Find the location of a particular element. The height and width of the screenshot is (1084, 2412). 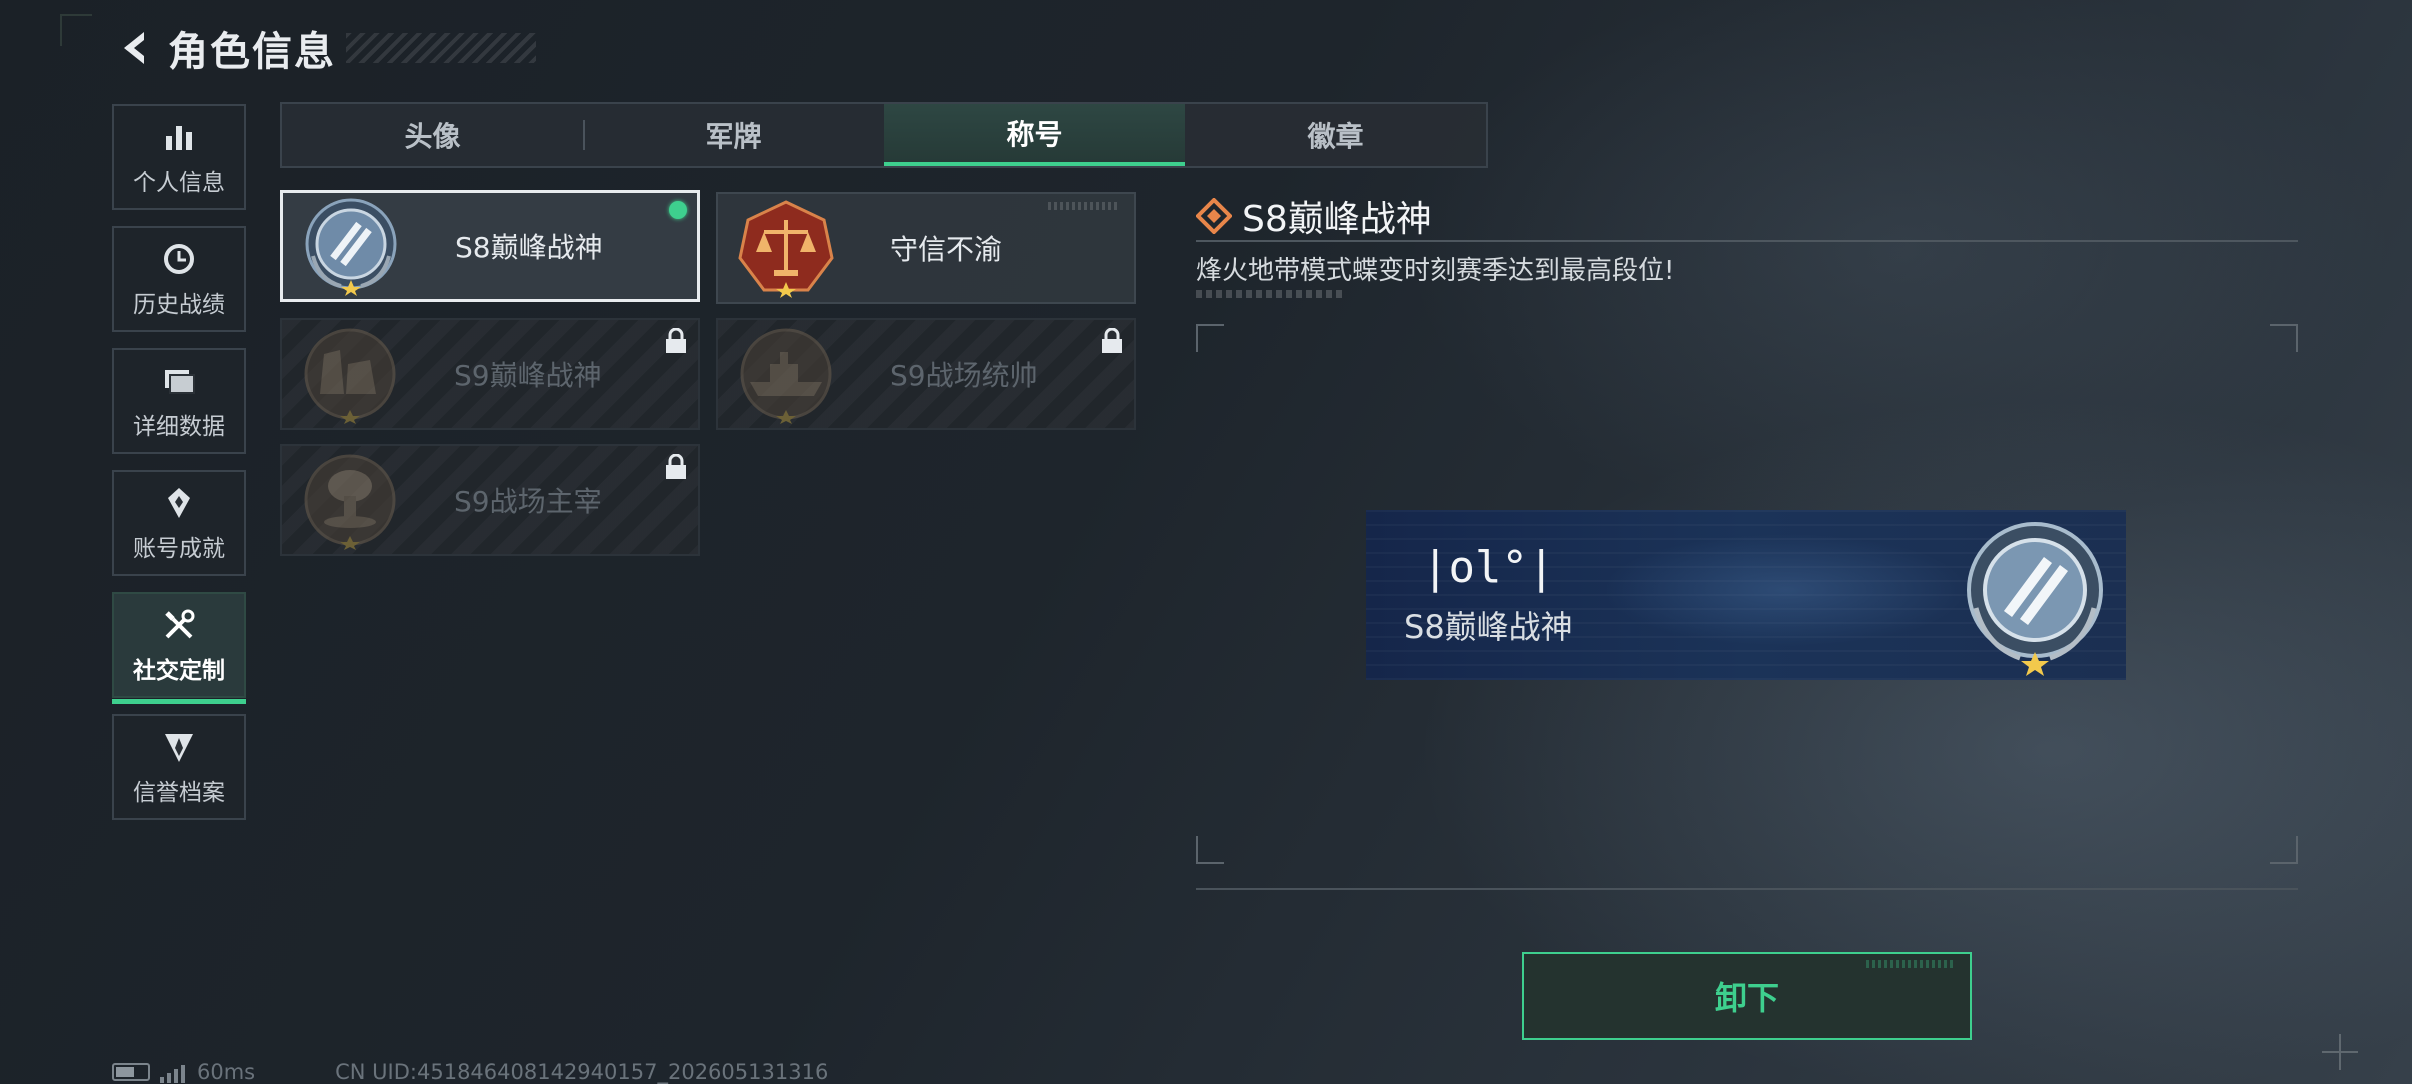

title-card-name: S9战场主宰 is located at coordinates (528, 501).